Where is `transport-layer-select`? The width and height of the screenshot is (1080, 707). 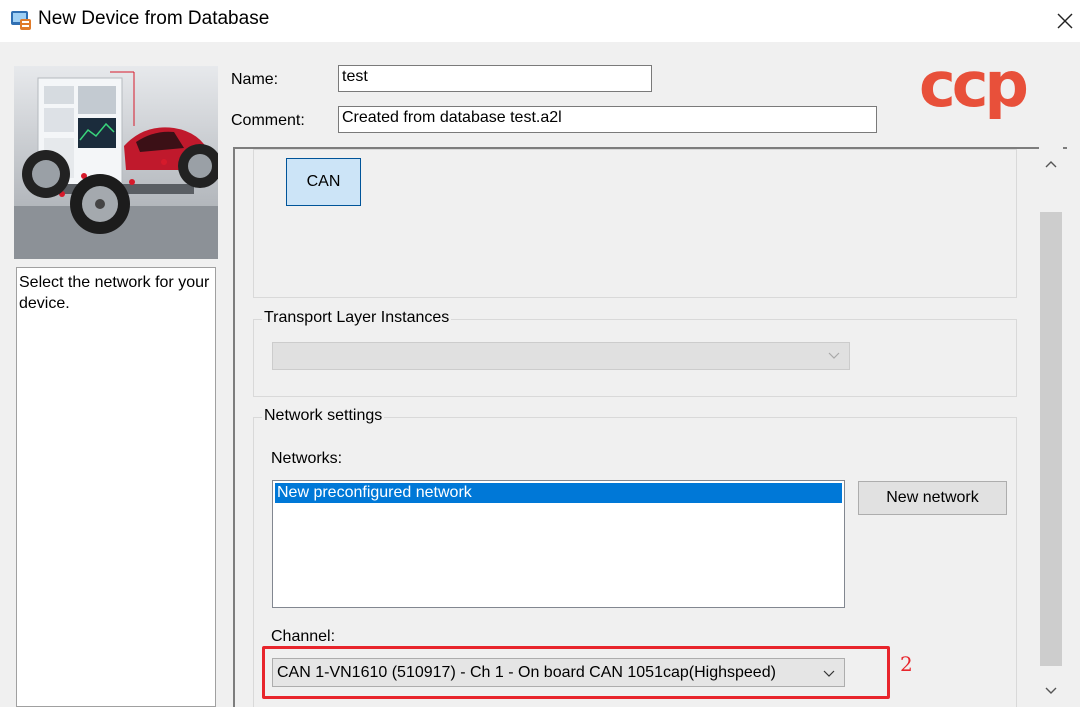 transport-layer-select is located at coordinates (561, 356).